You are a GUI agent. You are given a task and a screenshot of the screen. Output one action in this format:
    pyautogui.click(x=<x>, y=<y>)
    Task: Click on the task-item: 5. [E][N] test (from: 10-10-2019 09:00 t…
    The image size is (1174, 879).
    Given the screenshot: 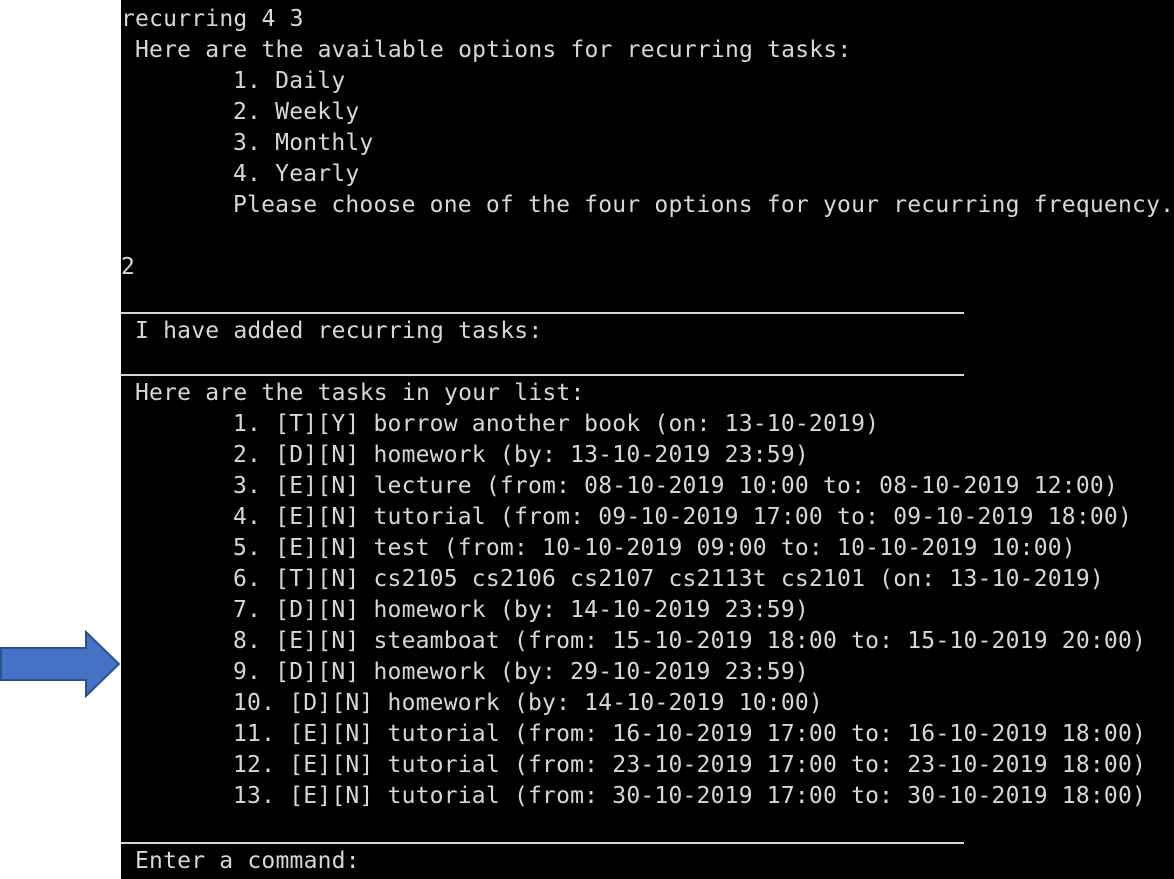 What is the action you would take?
    pyautogui.click(x=654, y=548)
    